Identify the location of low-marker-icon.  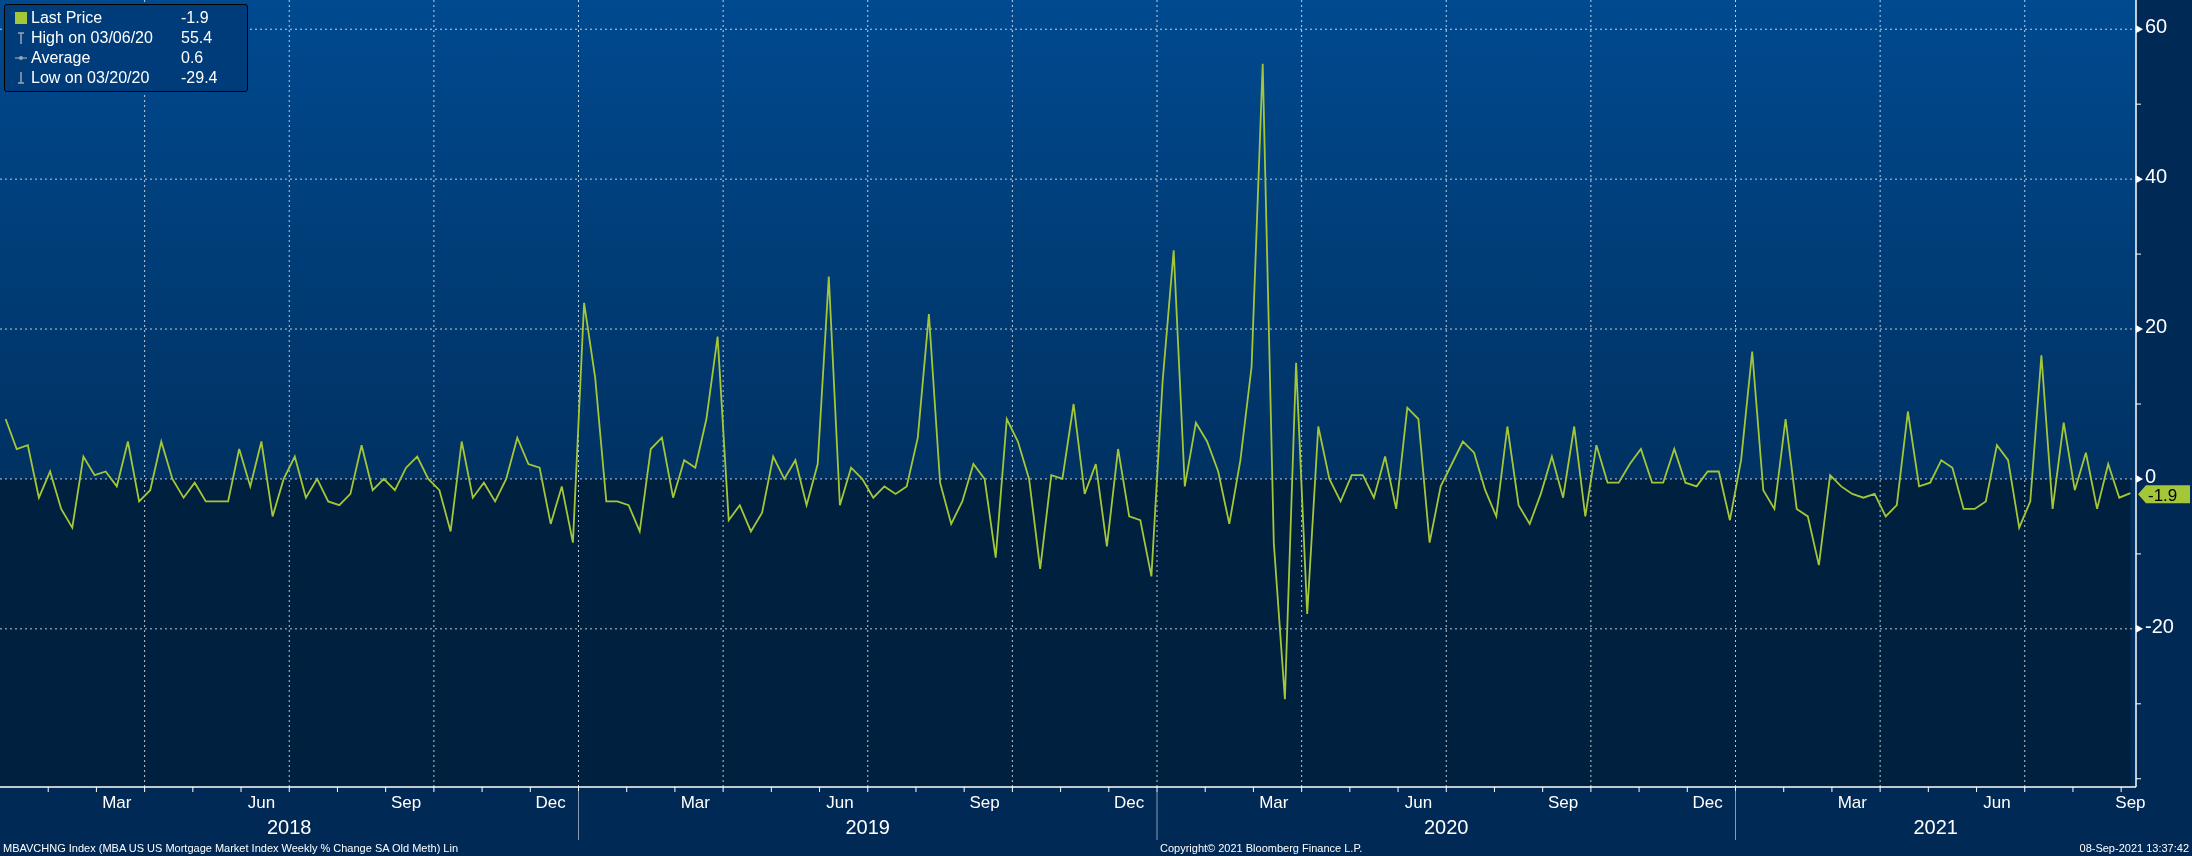
(21, 78).